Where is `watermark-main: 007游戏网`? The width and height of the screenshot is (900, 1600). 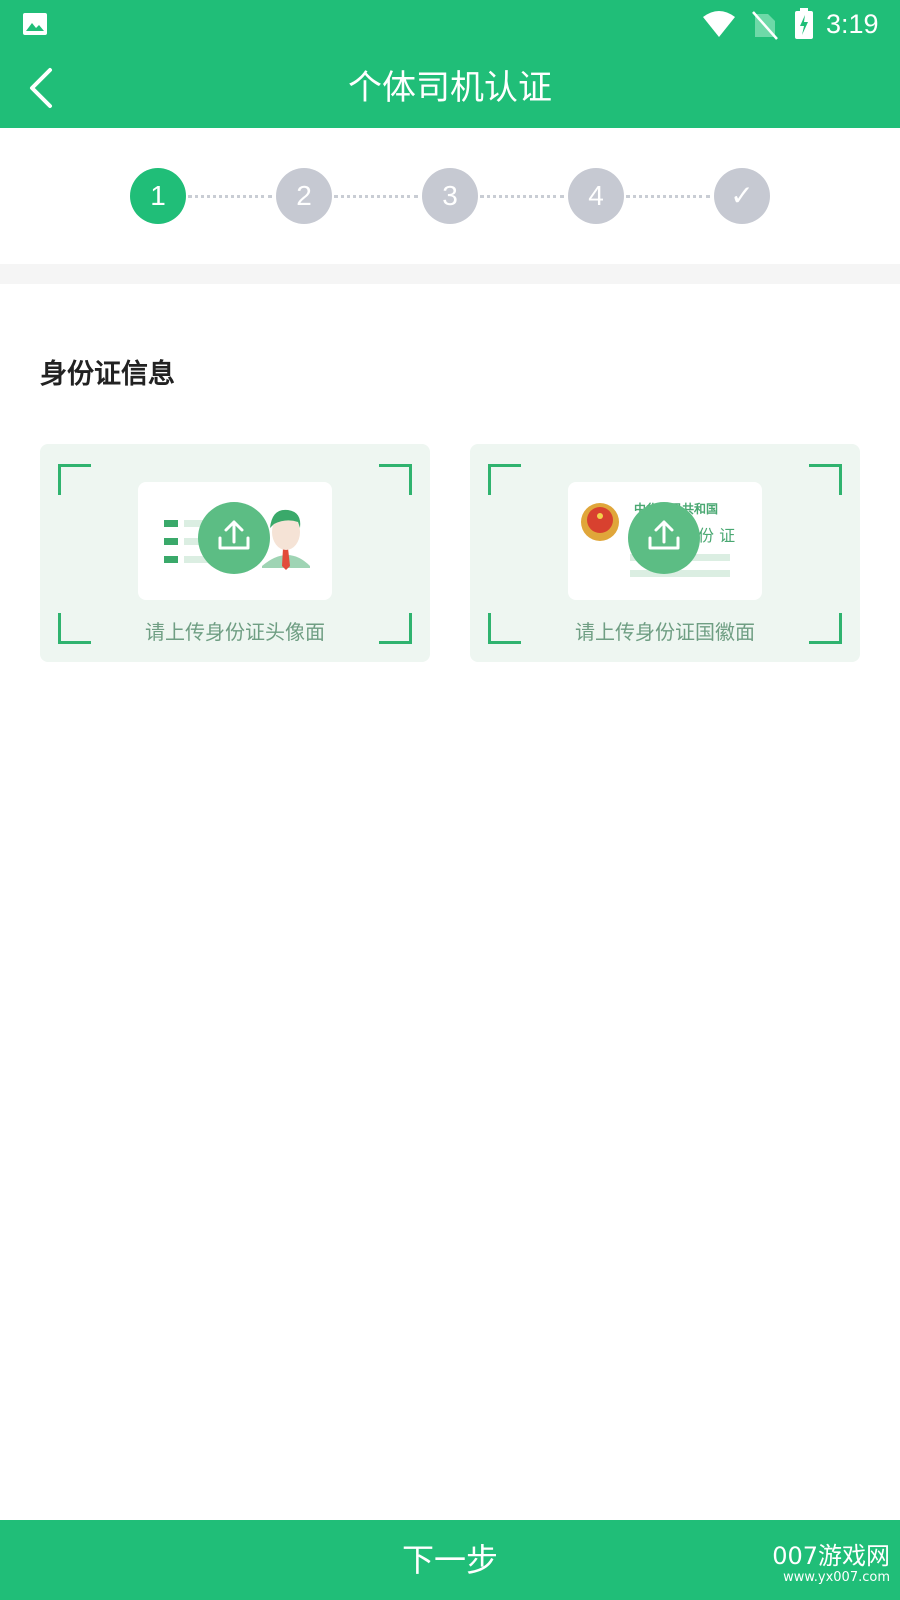 watermark-main: 007游戏网 is located at coordinates (831, 1556).